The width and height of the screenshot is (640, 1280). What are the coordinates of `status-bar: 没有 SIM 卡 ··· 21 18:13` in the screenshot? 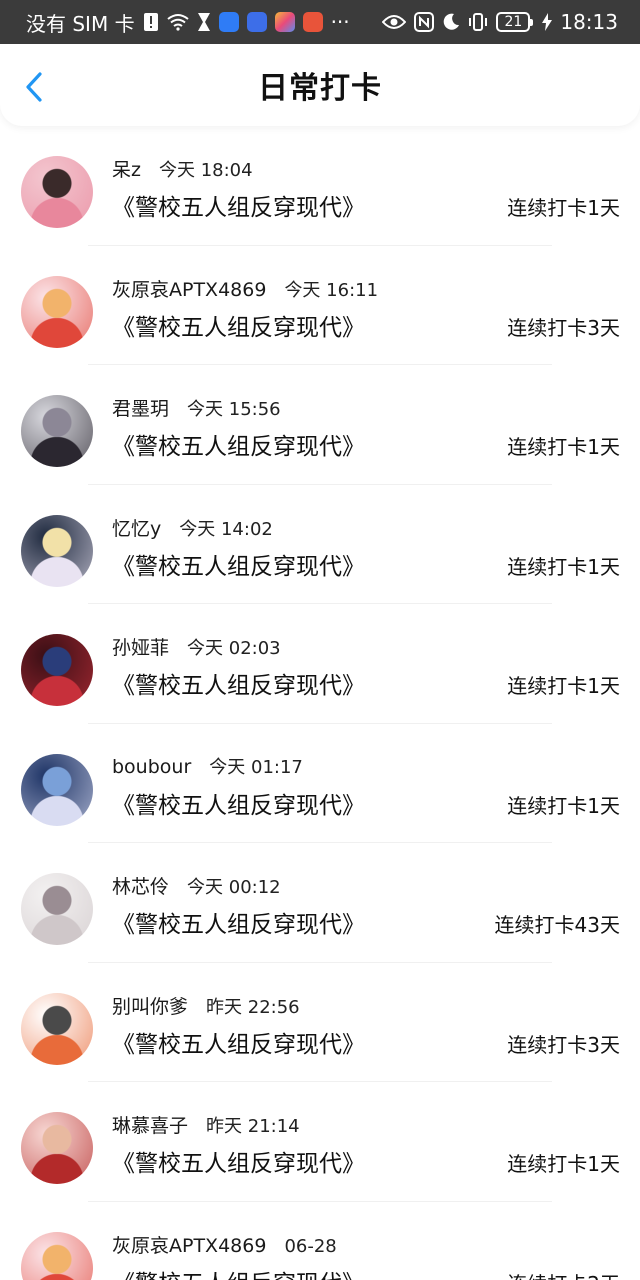 It's located at (320, 22).